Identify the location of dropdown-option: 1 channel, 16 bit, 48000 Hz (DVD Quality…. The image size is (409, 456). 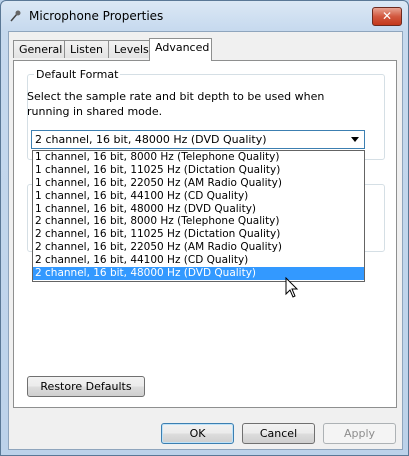
(198, 209).